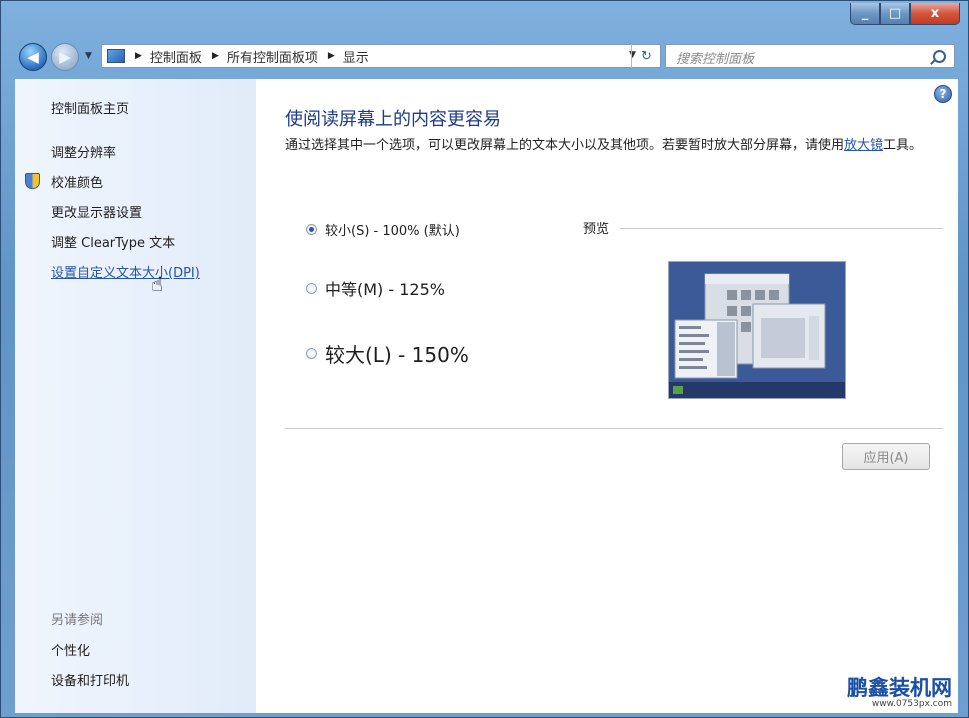 Image resolution: width=969 pixels, height=718 pixels. What do you see at coordinates (176, 56) in the screenshot?
I see `breadcrumb-control-panel: 控制面板` at bounding box center [176, 56].